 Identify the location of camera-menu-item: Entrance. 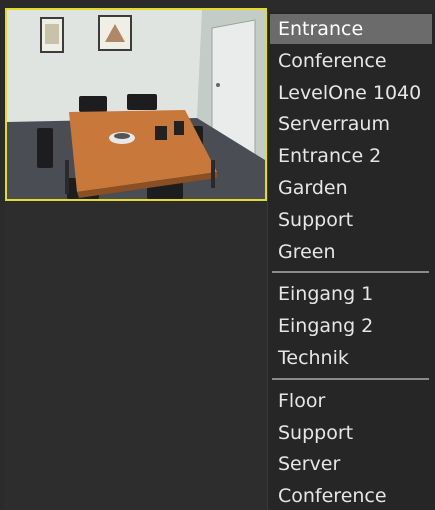
(351, 29).